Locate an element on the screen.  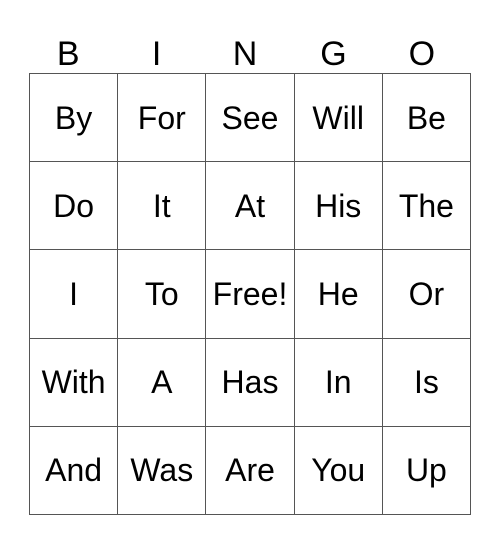
bingo-cell-label: At is located at coordinates (250, 205).